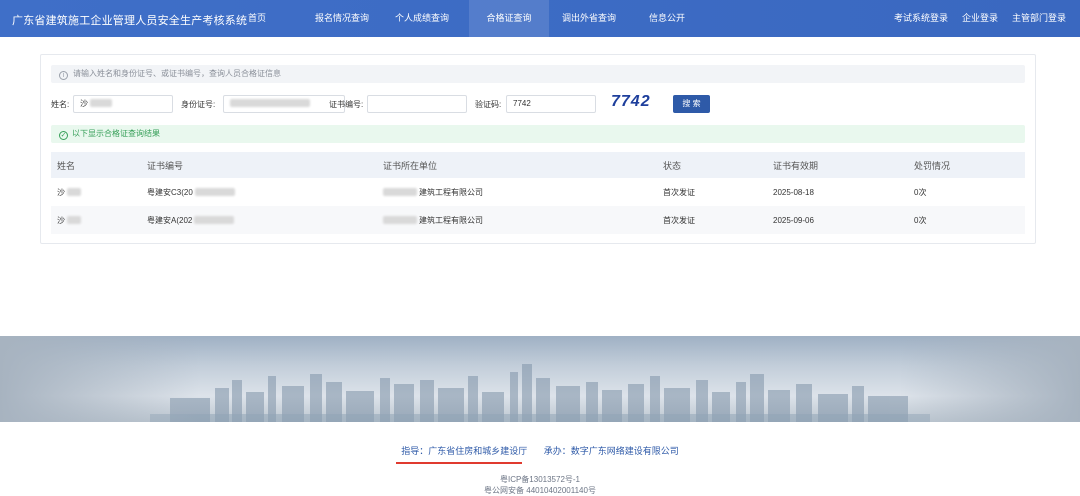 Image resolution: width=1080 pixels, height=496 pixels. I want to click on nav-item-score-query: 个人成绩查询, so click(422, 18).